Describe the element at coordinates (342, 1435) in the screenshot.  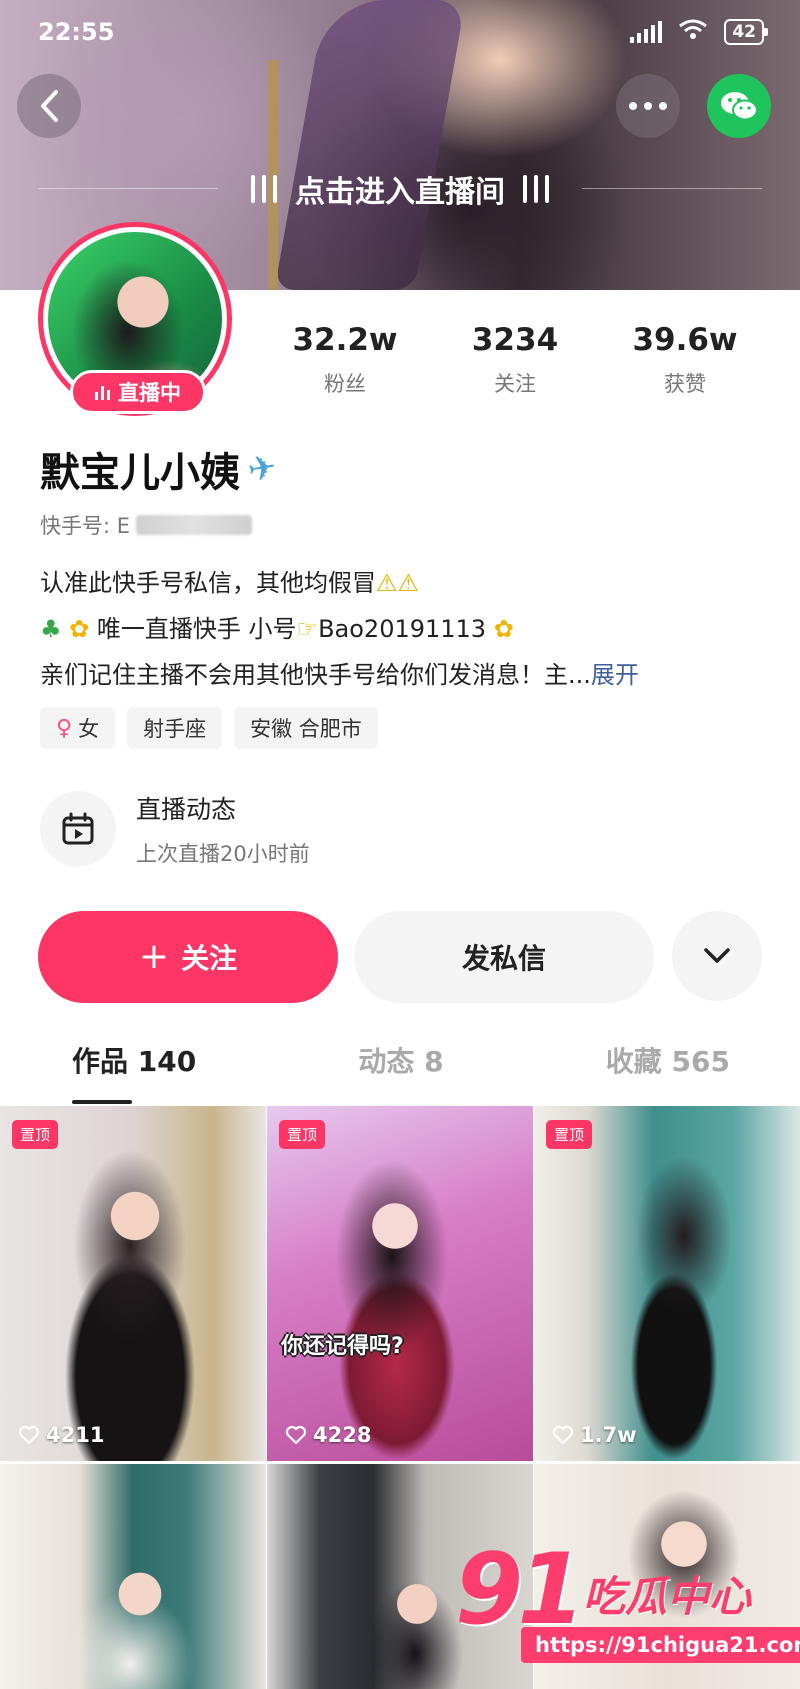
I see `like-count-text: 4228` at that location.